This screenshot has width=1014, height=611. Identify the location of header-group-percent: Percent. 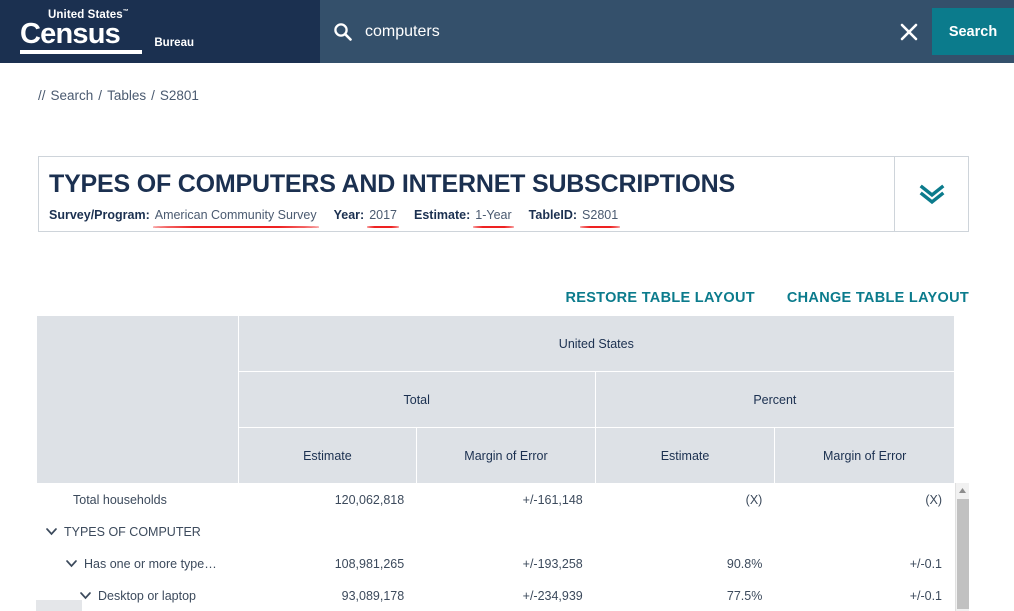
(775, 399).